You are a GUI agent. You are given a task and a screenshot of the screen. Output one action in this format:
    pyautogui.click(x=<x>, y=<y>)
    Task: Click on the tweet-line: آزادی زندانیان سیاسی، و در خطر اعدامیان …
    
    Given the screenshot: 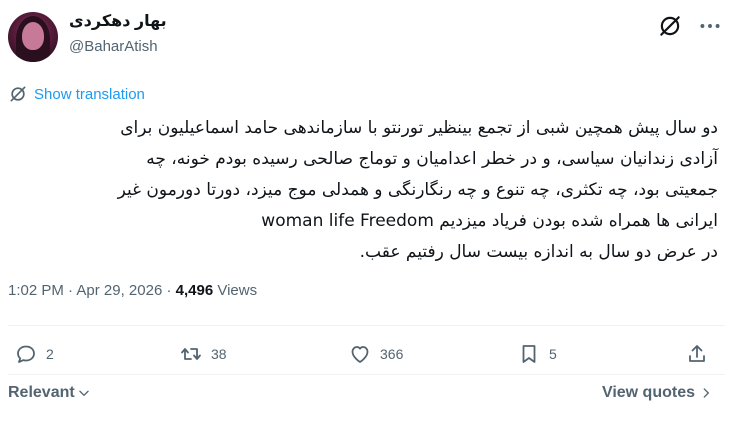 What is the action you would take?
    pyautogui.click(x=432, y=159)
    